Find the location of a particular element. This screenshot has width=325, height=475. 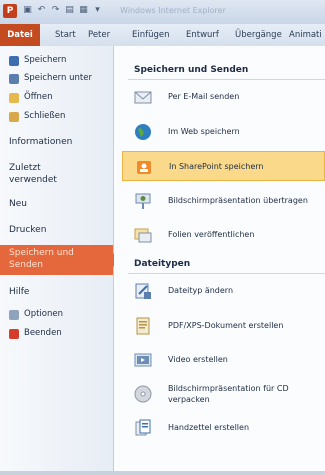

option-sharepoint: In SharePoint speichern is located at coordinates (223, 166).